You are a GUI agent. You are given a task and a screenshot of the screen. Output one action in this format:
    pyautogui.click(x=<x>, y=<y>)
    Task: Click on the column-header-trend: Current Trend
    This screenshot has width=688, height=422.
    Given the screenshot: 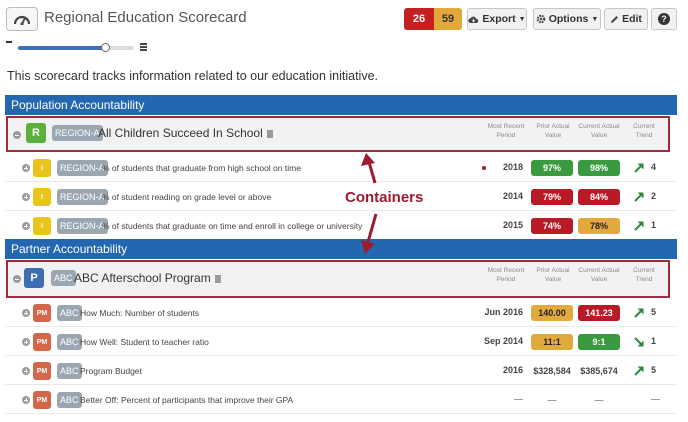 What is the action you would take?
    pyautogui.click(x=644, y=131)
    